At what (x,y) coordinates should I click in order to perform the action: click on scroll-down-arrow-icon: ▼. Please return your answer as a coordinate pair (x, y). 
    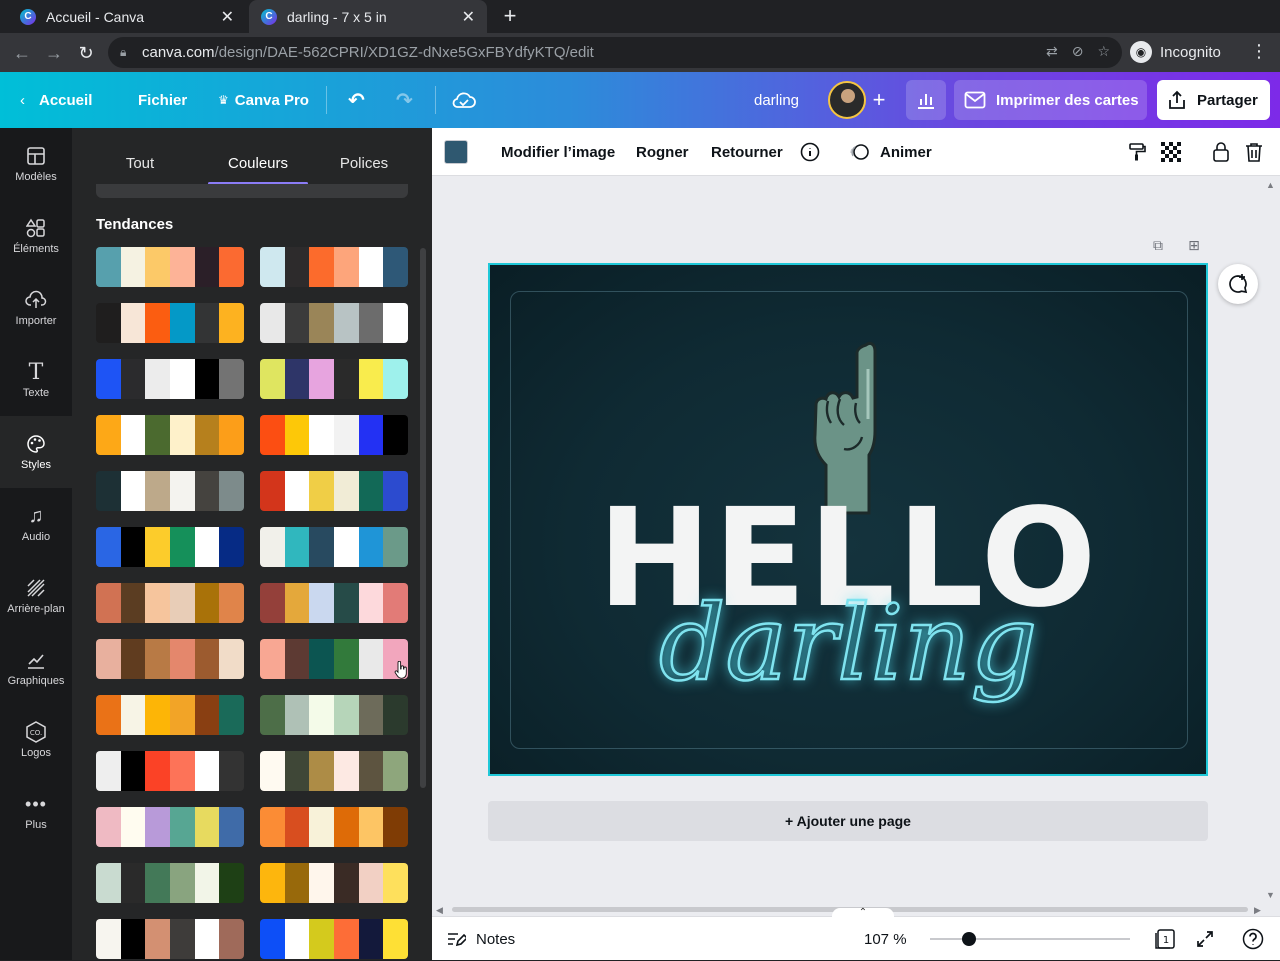
    Looking at the image, I should click on (1270, 895).